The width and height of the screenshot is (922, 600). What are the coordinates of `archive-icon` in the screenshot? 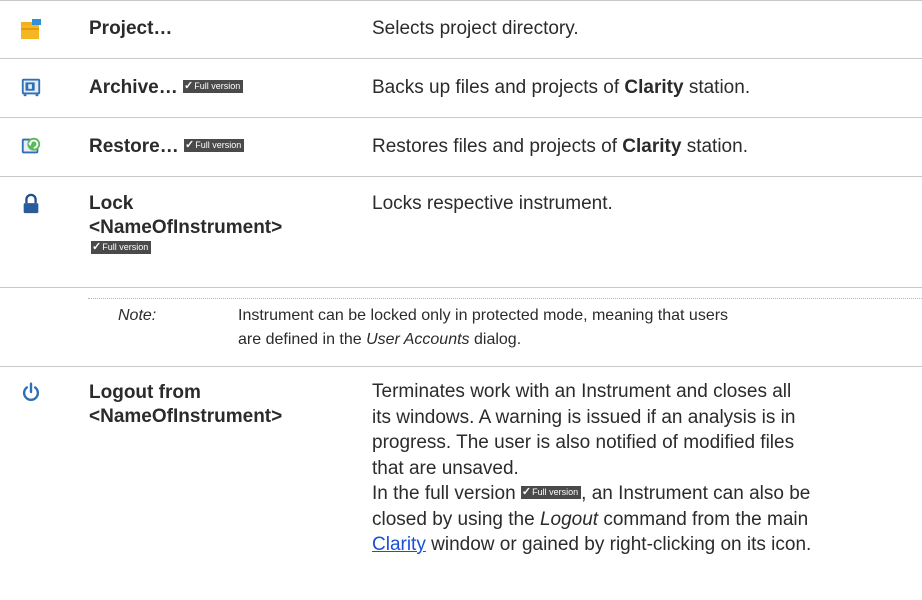 It's located at (31, 87).